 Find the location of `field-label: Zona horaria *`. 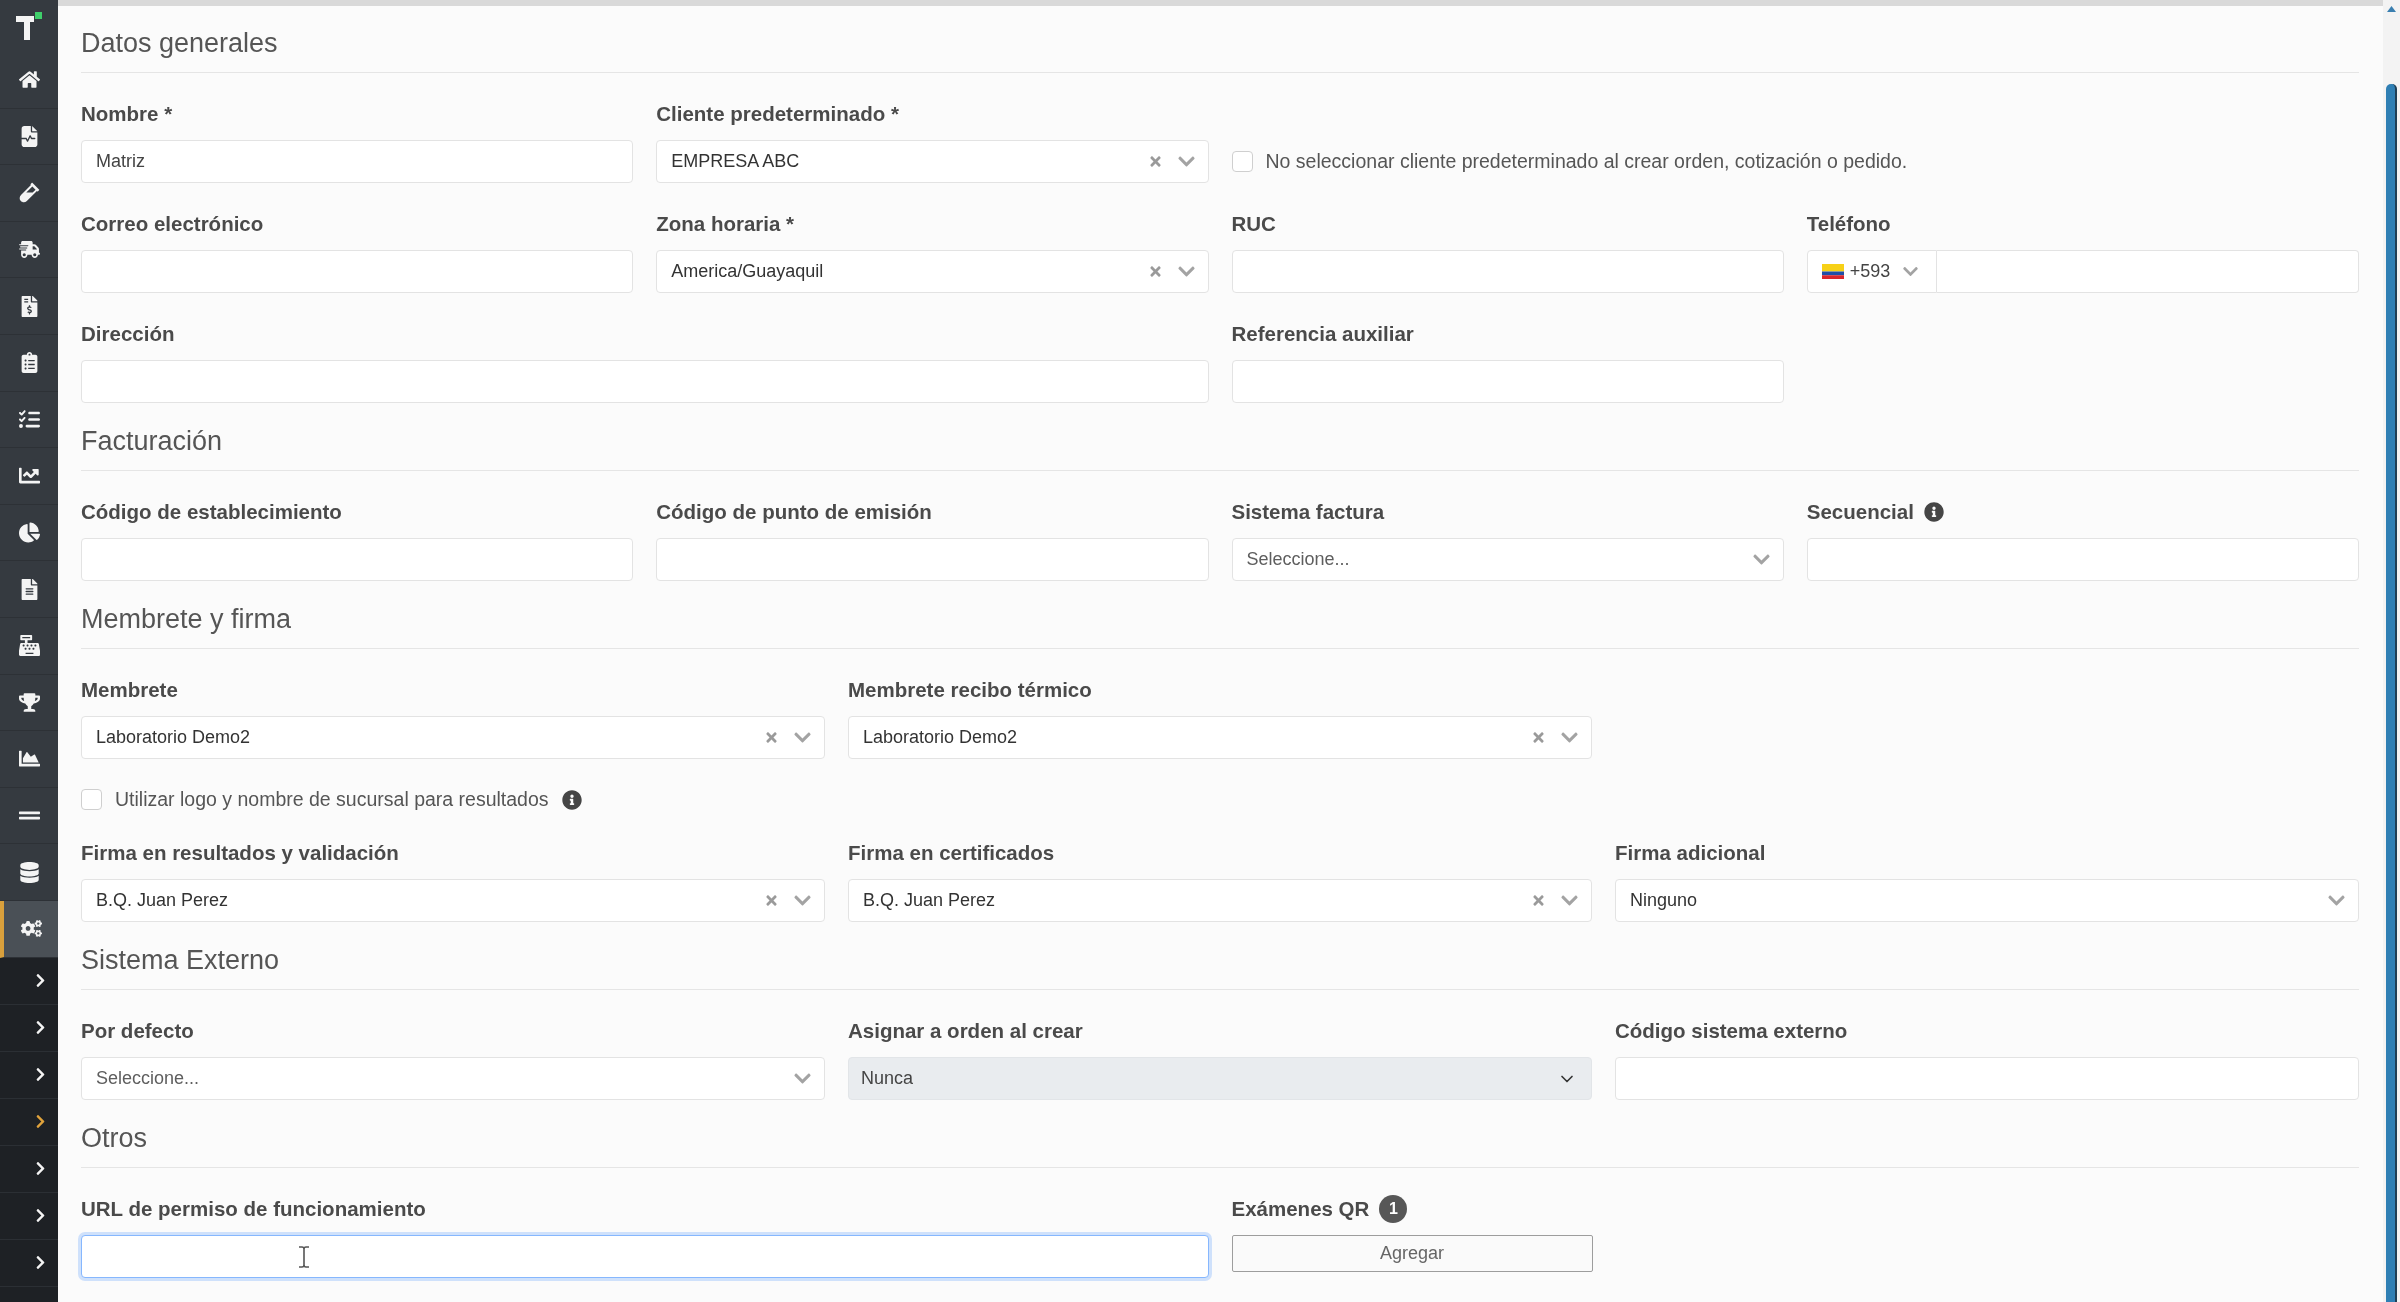

field-label: Zona horaria * is located at coordinates (725, 223).